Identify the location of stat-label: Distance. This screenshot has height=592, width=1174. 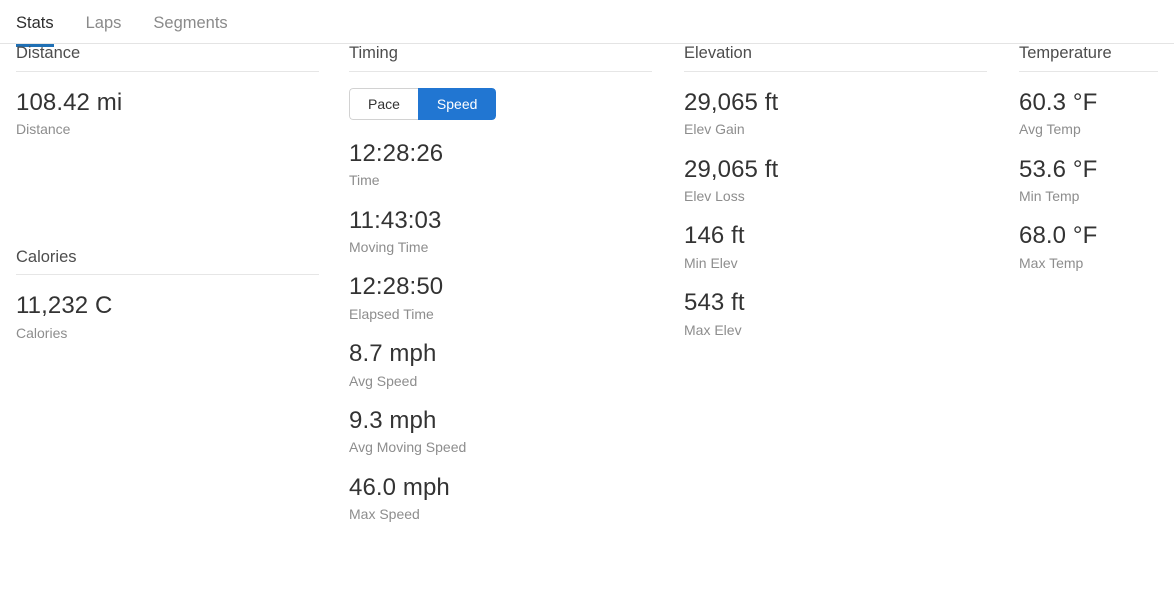
(43, 129).